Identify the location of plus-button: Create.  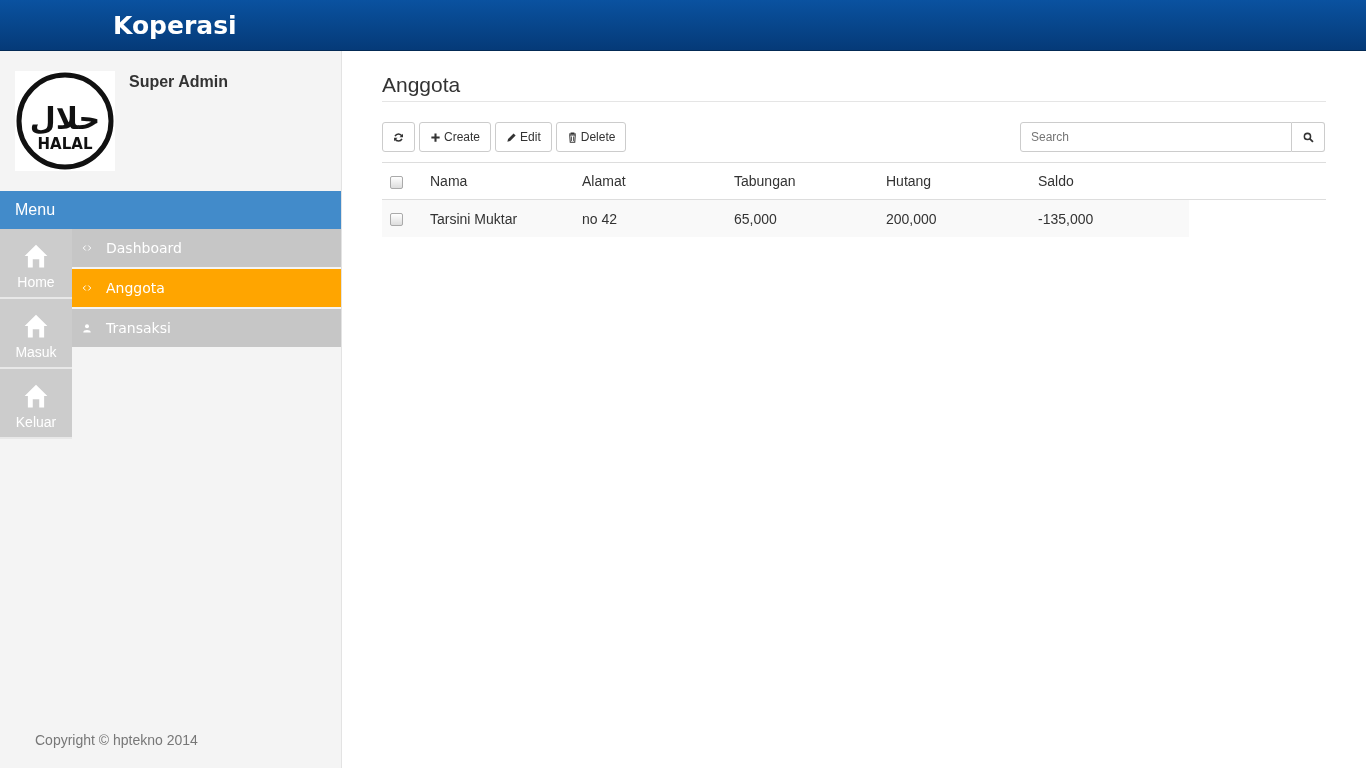
(455, 137).